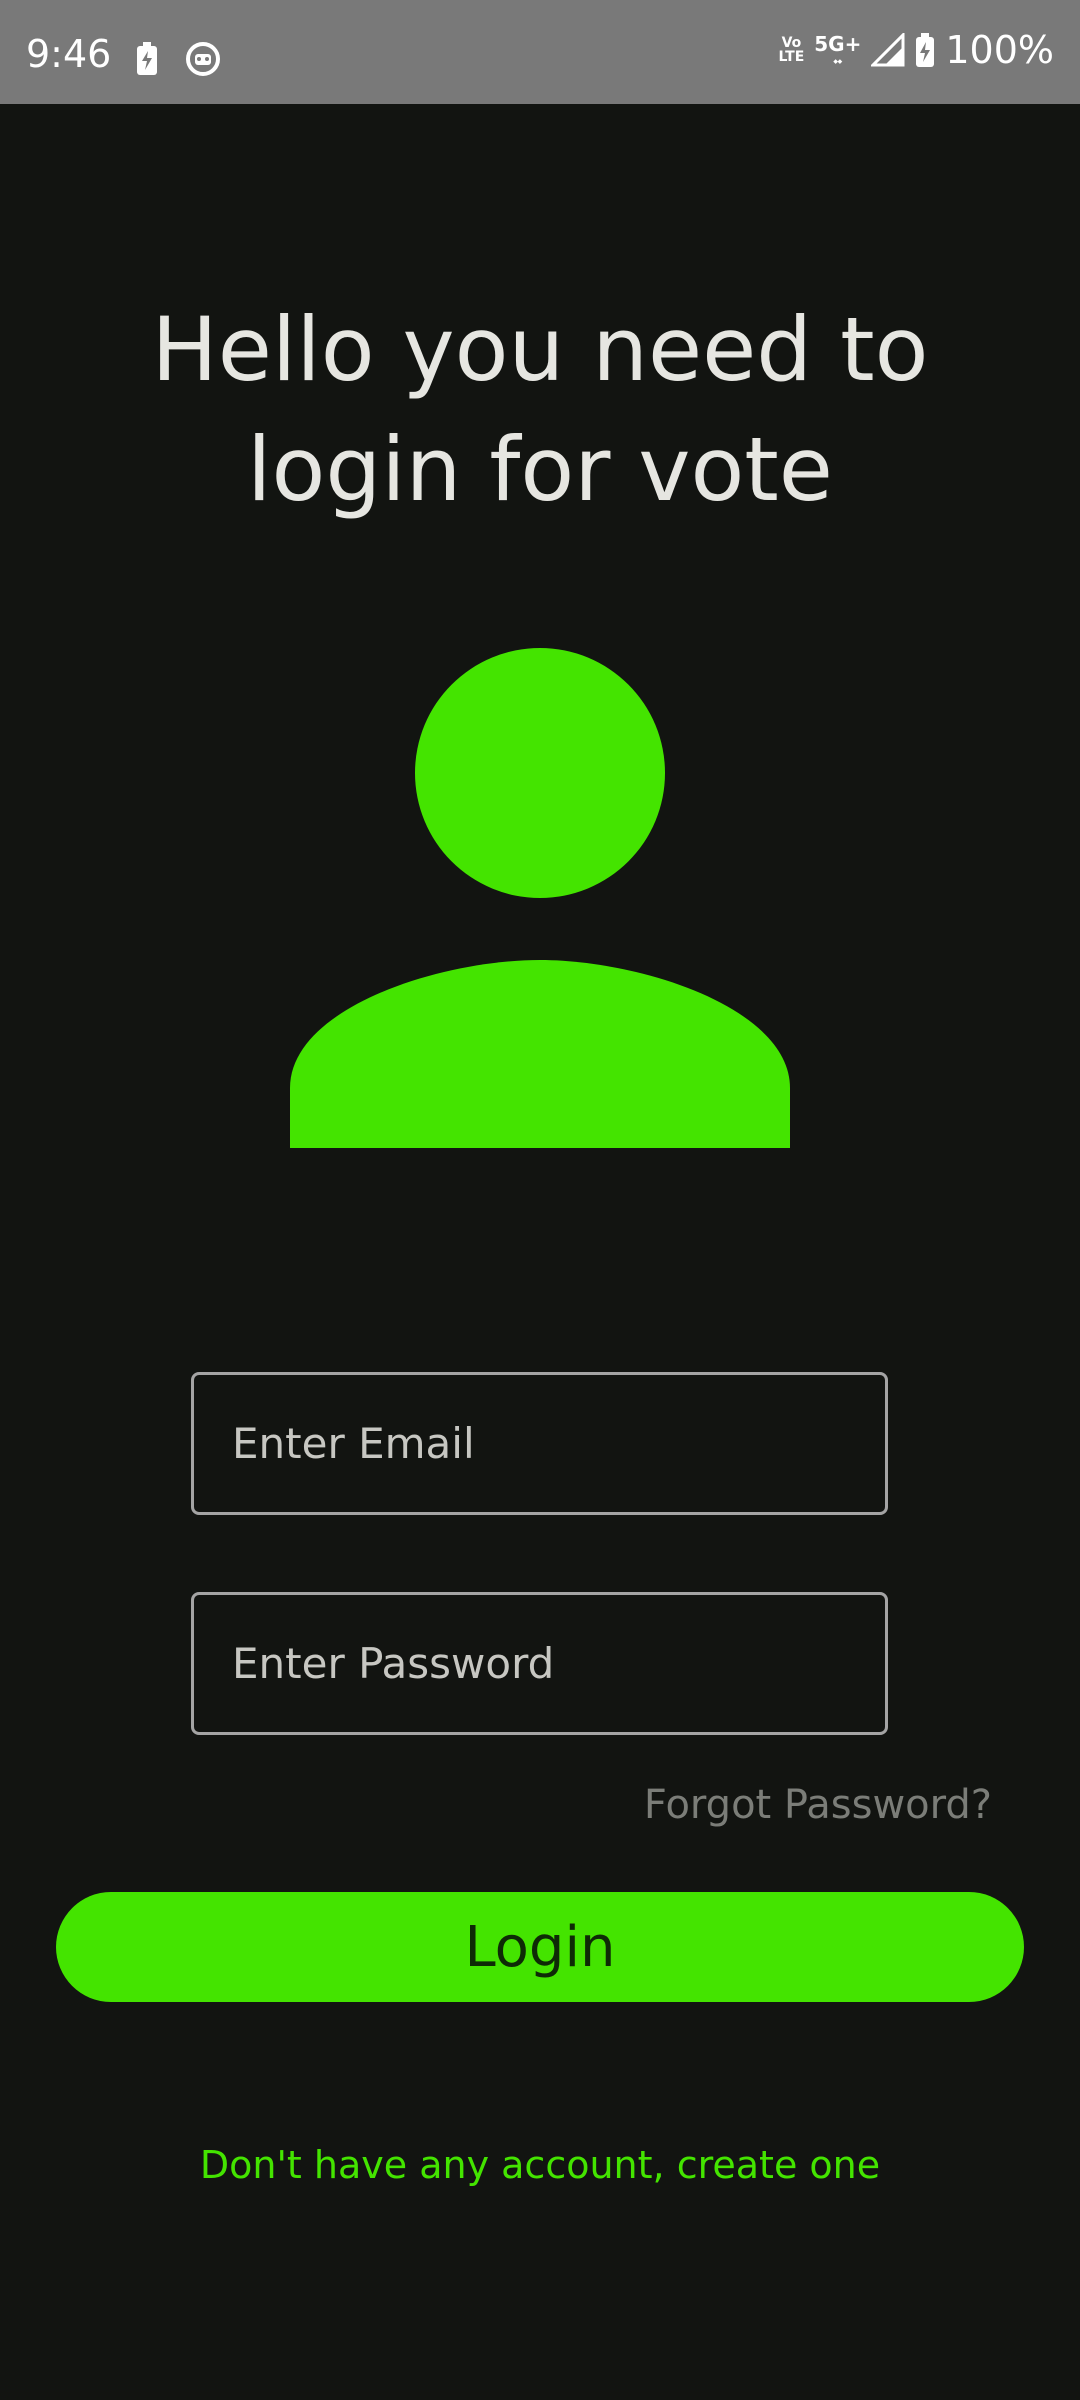 This screenshot has width=1080, height=2400. I want to click on data-arrows-icon: ⬩⬩, so click(838, 61).